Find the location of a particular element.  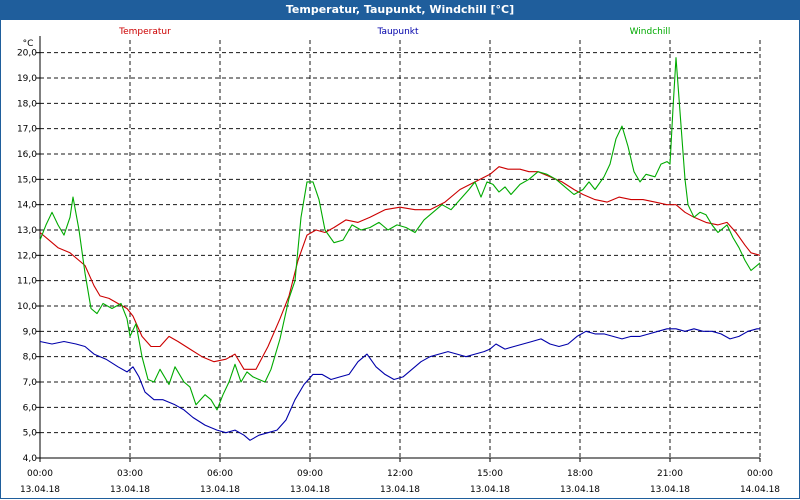

legend-temperatur: Temperatur is located at coordinates (144, 32).